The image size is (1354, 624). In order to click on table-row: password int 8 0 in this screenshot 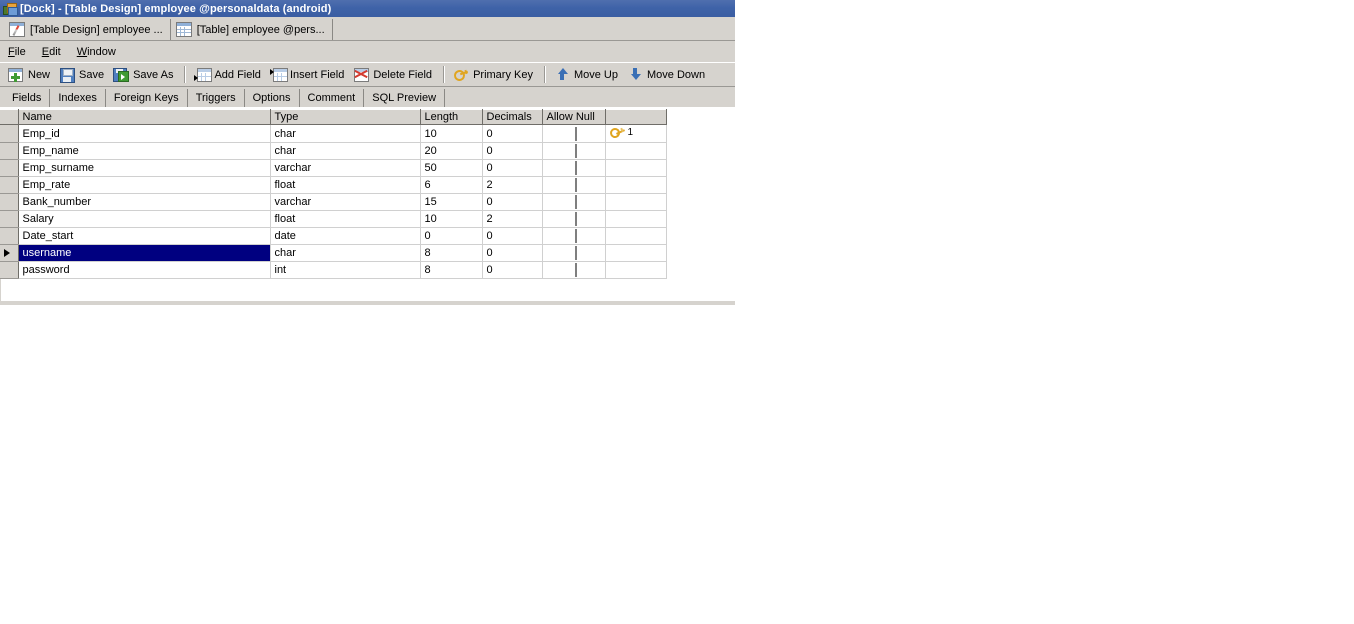, I will do `click(333, 270)`.